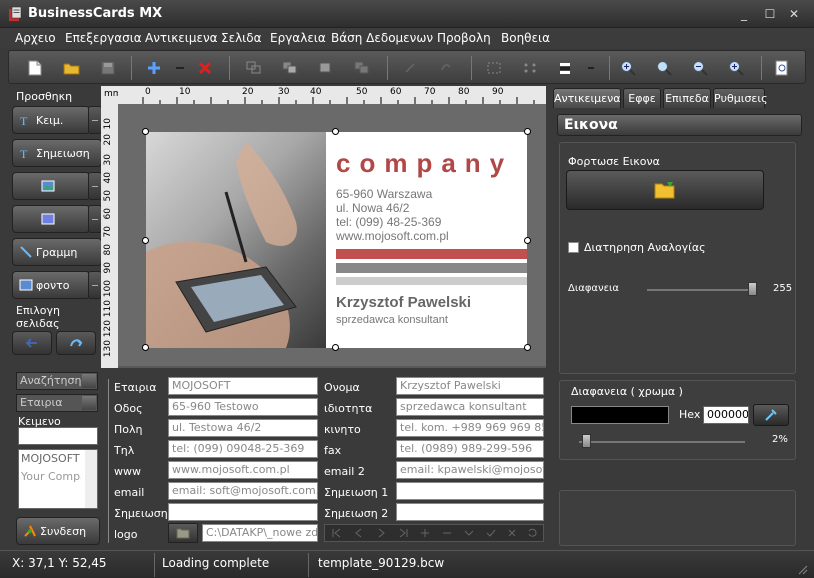 The width and height of the screenshot is (814, 578). Describe the element at coordinates (573, 247) in the screenshot. I see `keep-ratio-checkbox` at that location.